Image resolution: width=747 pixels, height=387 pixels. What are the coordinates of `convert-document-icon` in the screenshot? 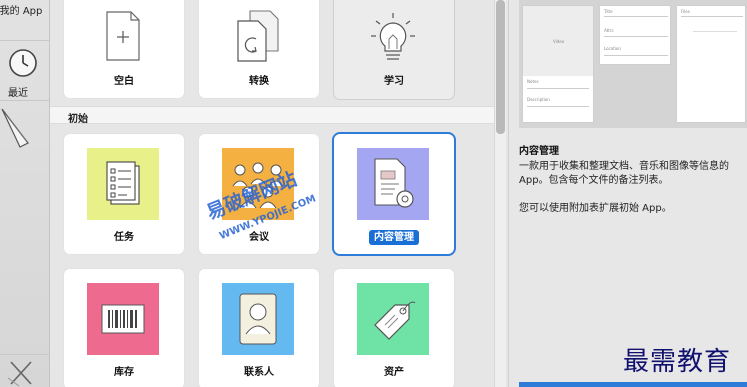 It's located at (258, 36).